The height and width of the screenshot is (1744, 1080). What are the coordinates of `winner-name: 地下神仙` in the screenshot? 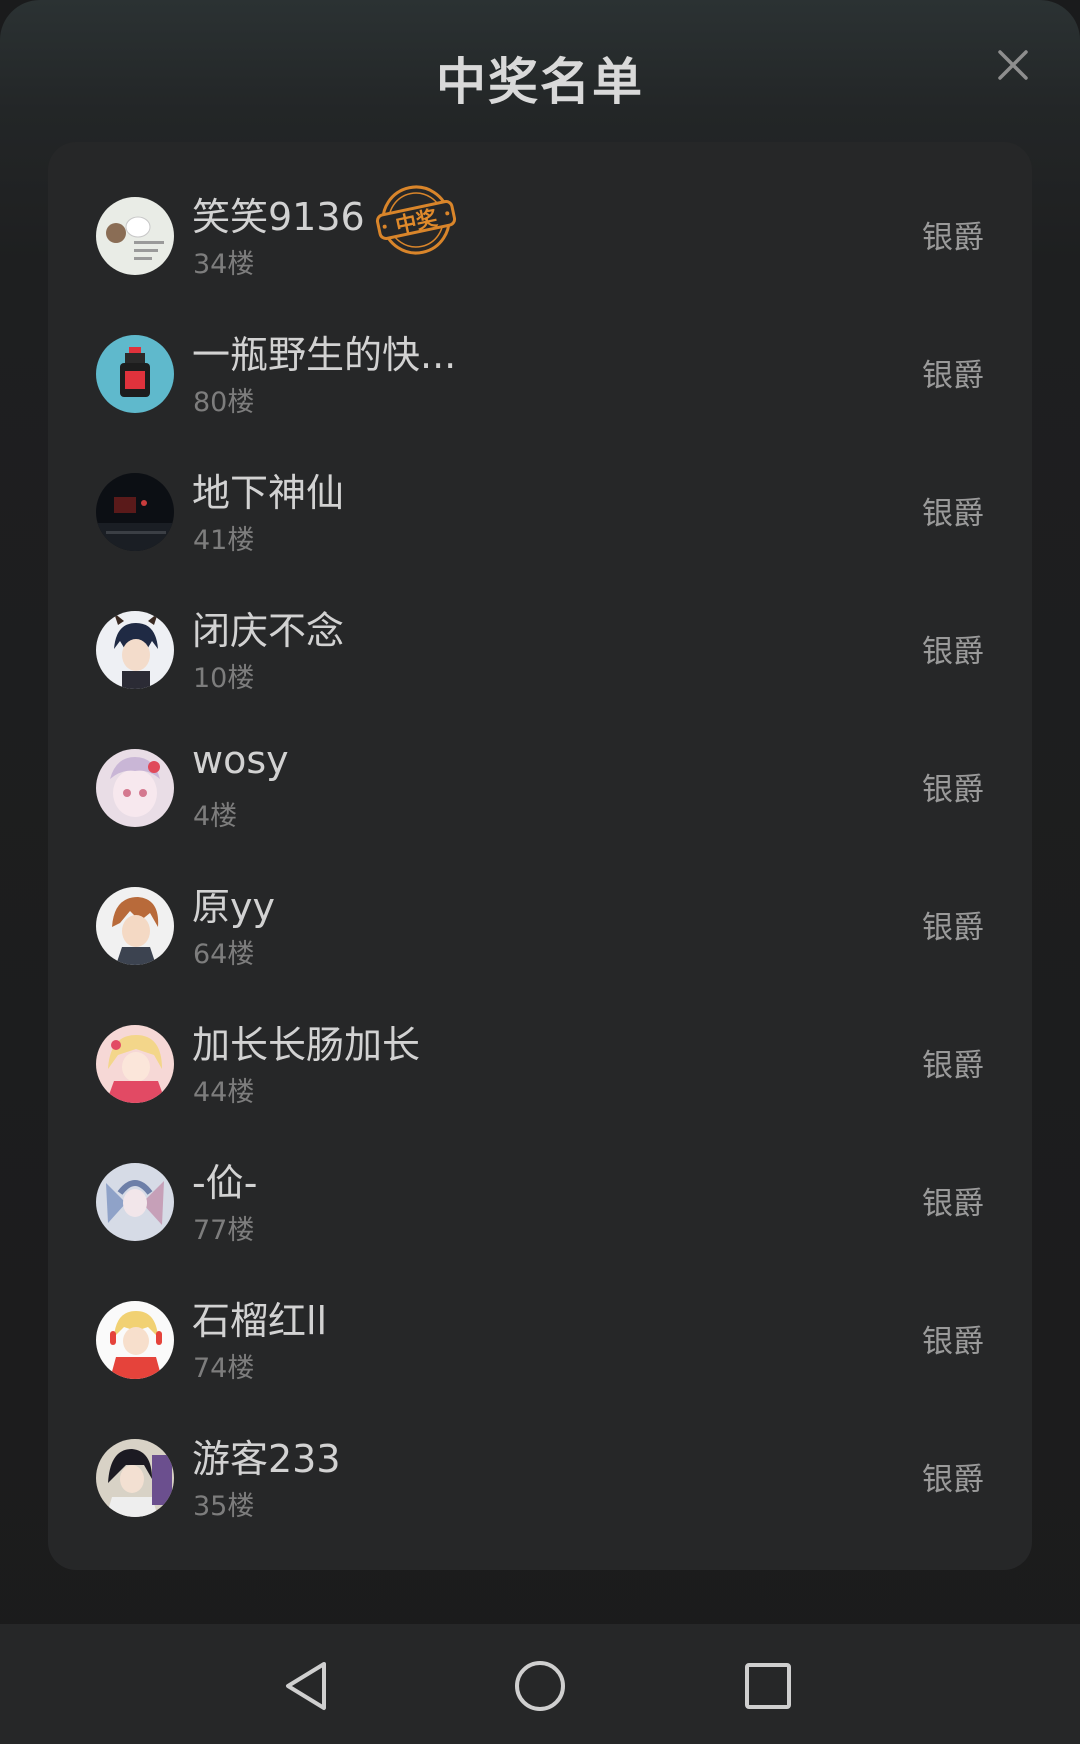 It's located at (268, 493).